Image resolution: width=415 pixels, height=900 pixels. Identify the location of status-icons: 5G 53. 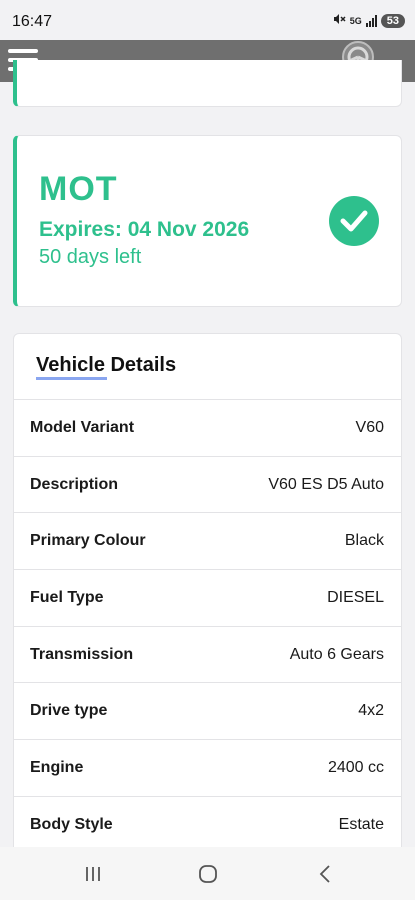
(368, 20).